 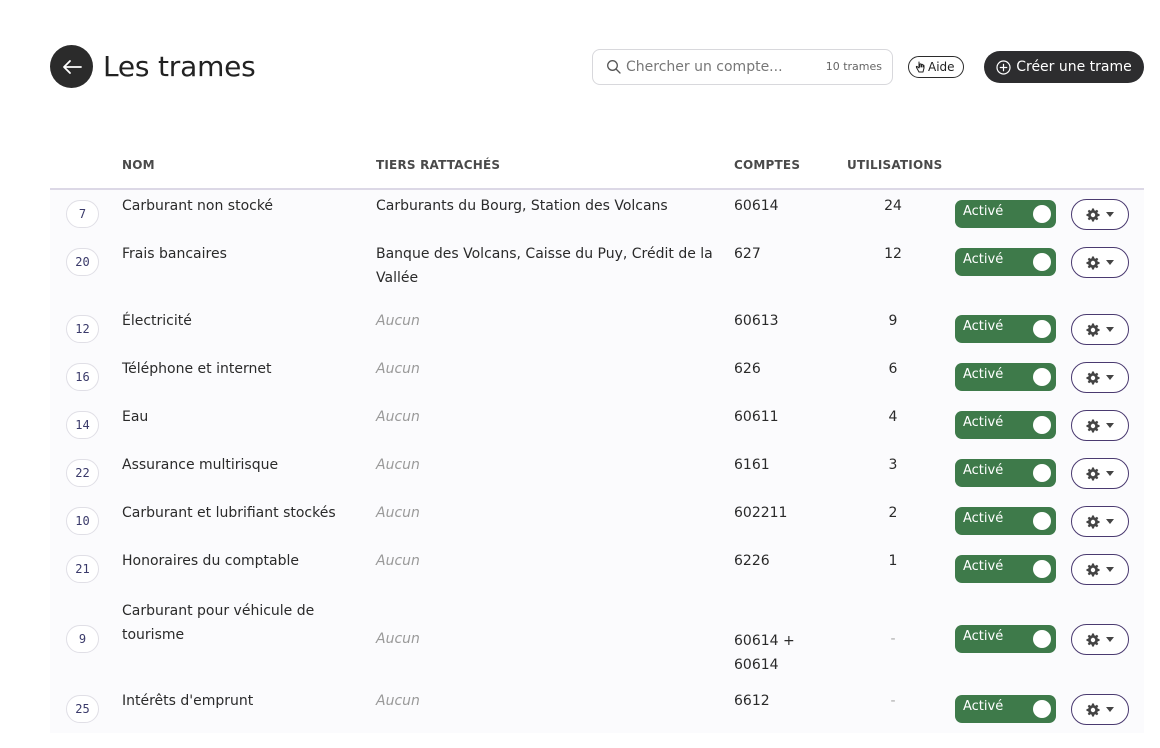 I want to click on trame-id-badge: 22, so click(x=82, y=473).